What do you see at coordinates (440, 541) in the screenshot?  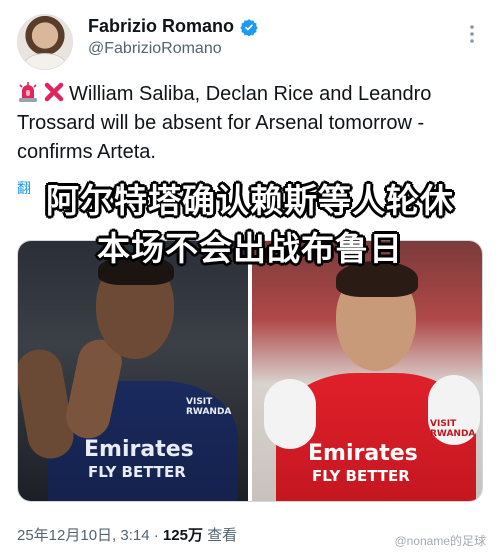 I see `watermark: @noname的足球` at bounding box center [440, 541].